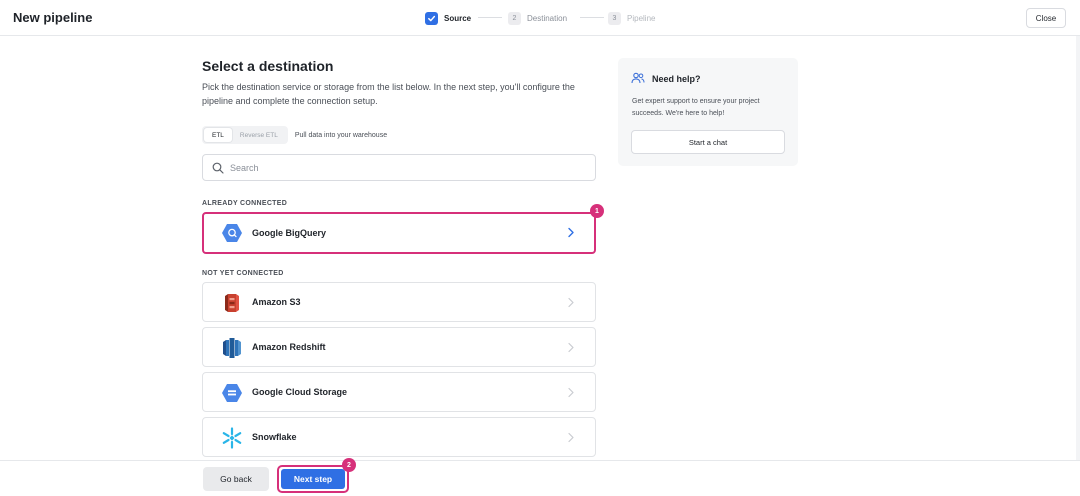 The width and height of the screenshot is (1080, 496). Describe the element at coordinates (399, 392) in the screenshot. I see `destination-google-cloud-storage: Google Cloud Storage` at that location.